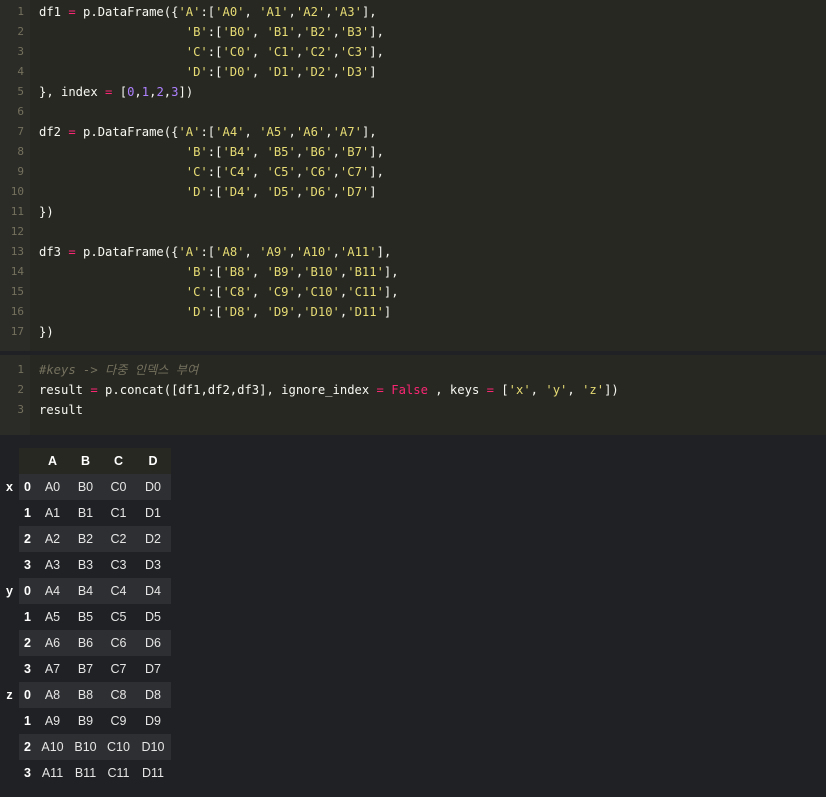  I want to click on code-token: 'B3', so click(354, 32).